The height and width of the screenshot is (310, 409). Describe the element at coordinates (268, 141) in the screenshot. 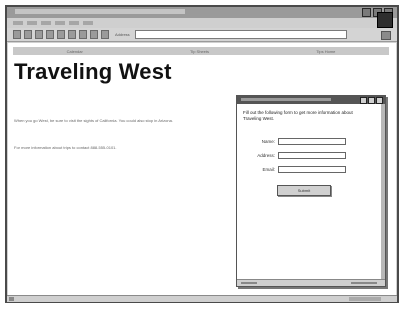

I see `name-label: Name:` at that location.